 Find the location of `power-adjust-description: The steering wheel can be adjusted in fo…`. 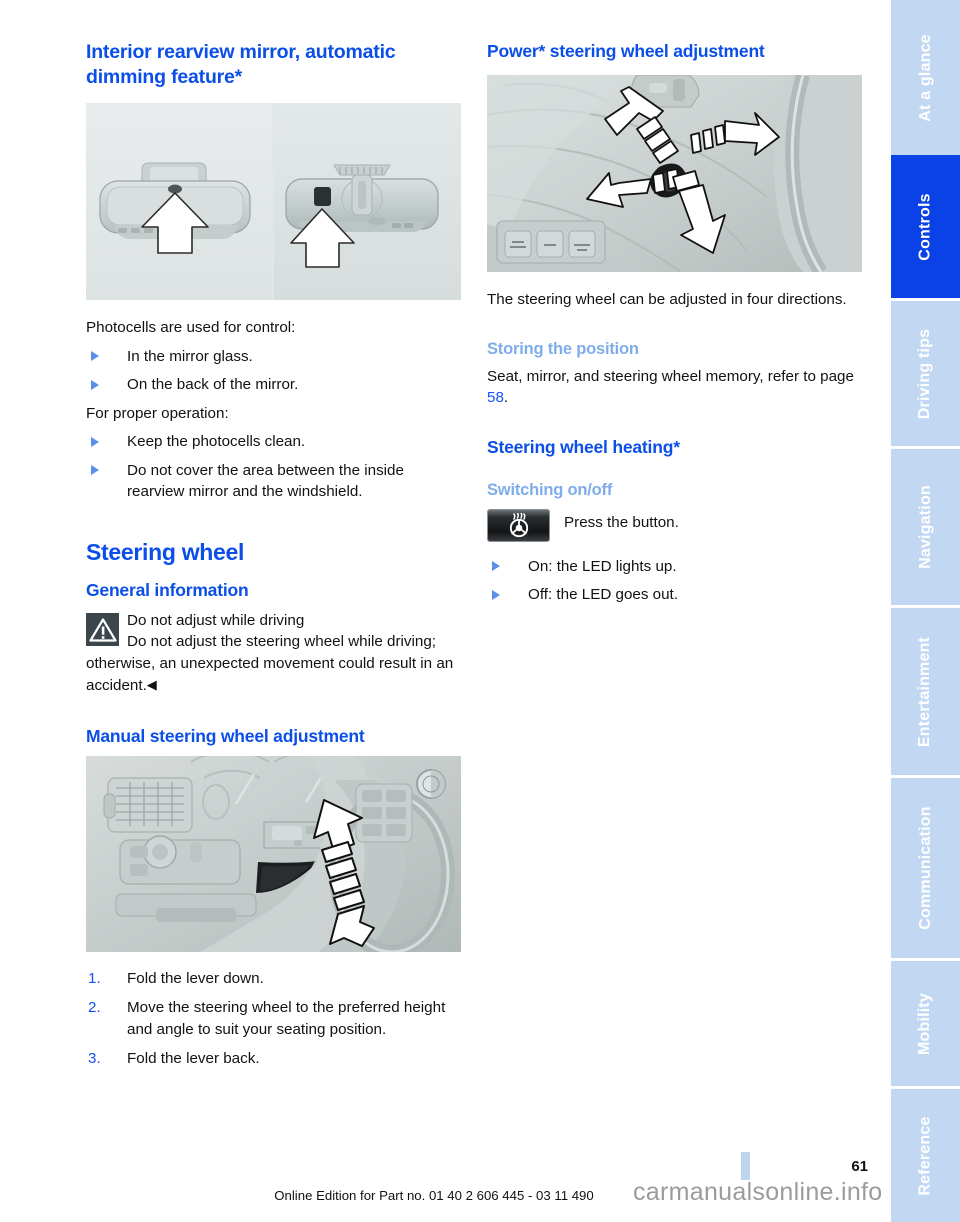

power-adjust-description: The steering wheel can be adjusted in fo… is located at coordinates (667, 299).